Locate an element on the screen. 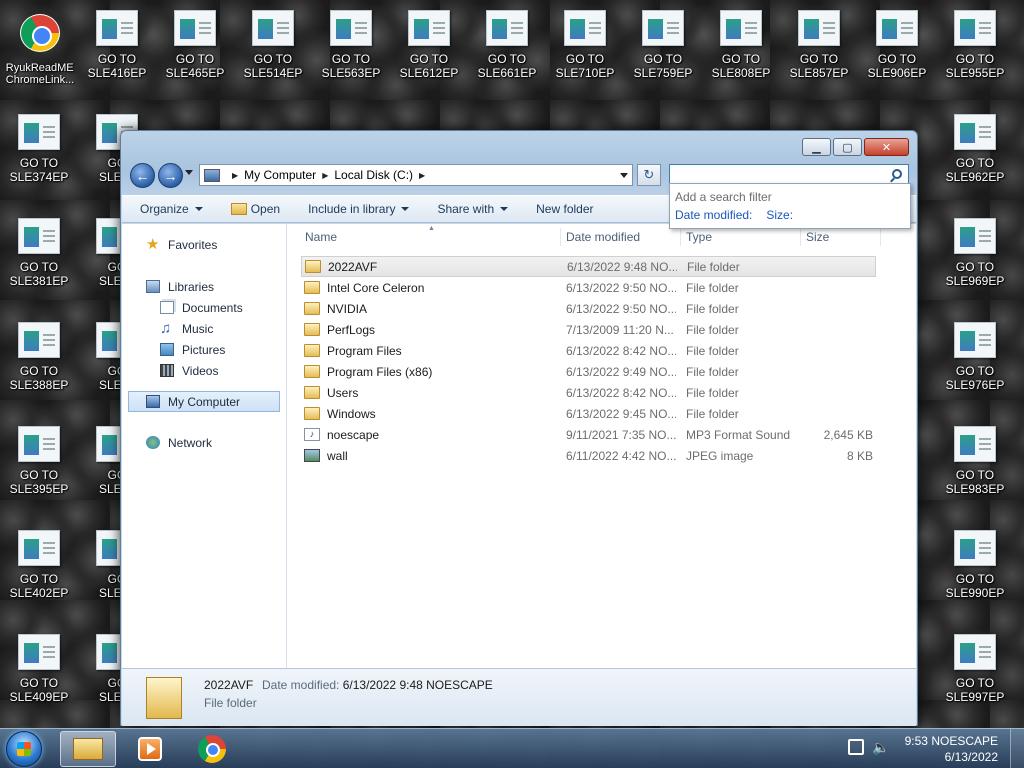 This screenshot has width=1024, height=768. start-button is located at coordinates (24, 749).